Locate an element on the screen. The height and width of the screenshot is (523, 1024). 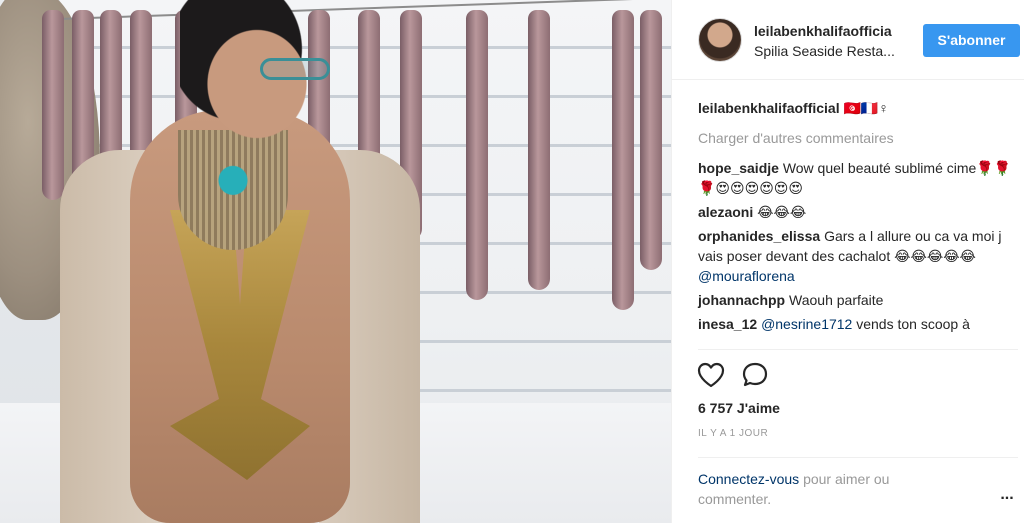
login-prompt: Connectez-vous pour aimer ou commenter. is located at coordinates (828, 489).